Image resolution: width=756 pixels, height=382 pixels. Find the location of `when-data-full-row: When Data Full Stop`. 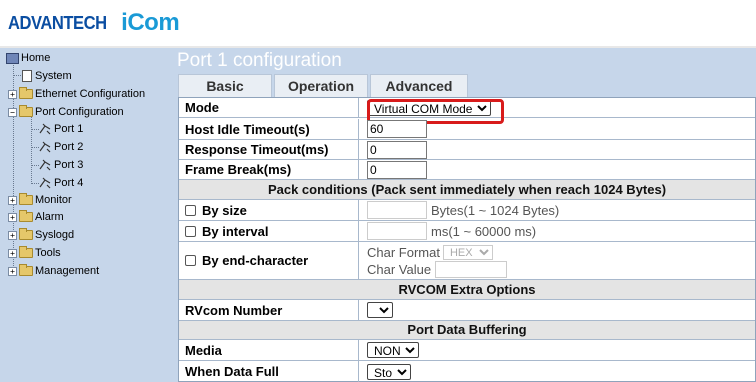

when-data-full-row: When Data Full Stop is located at coordinates (467, 371).